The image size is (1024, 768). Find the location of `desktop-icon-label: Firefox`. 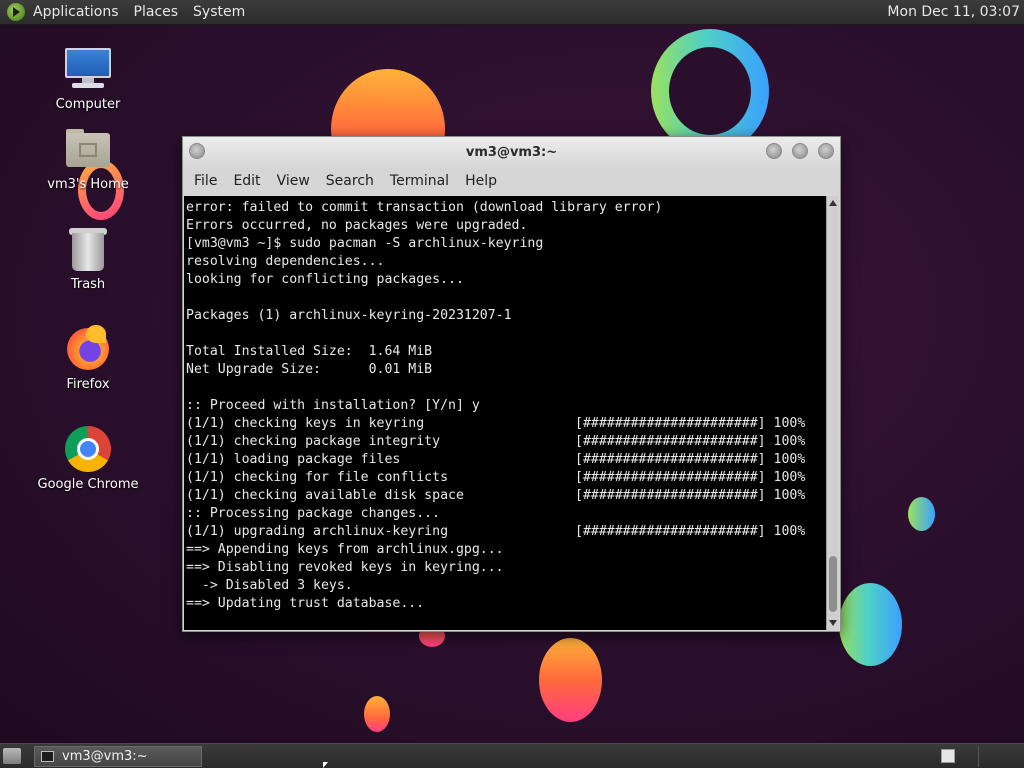

desktop-icon-label: Firefox is located at coordinates (88, 384).